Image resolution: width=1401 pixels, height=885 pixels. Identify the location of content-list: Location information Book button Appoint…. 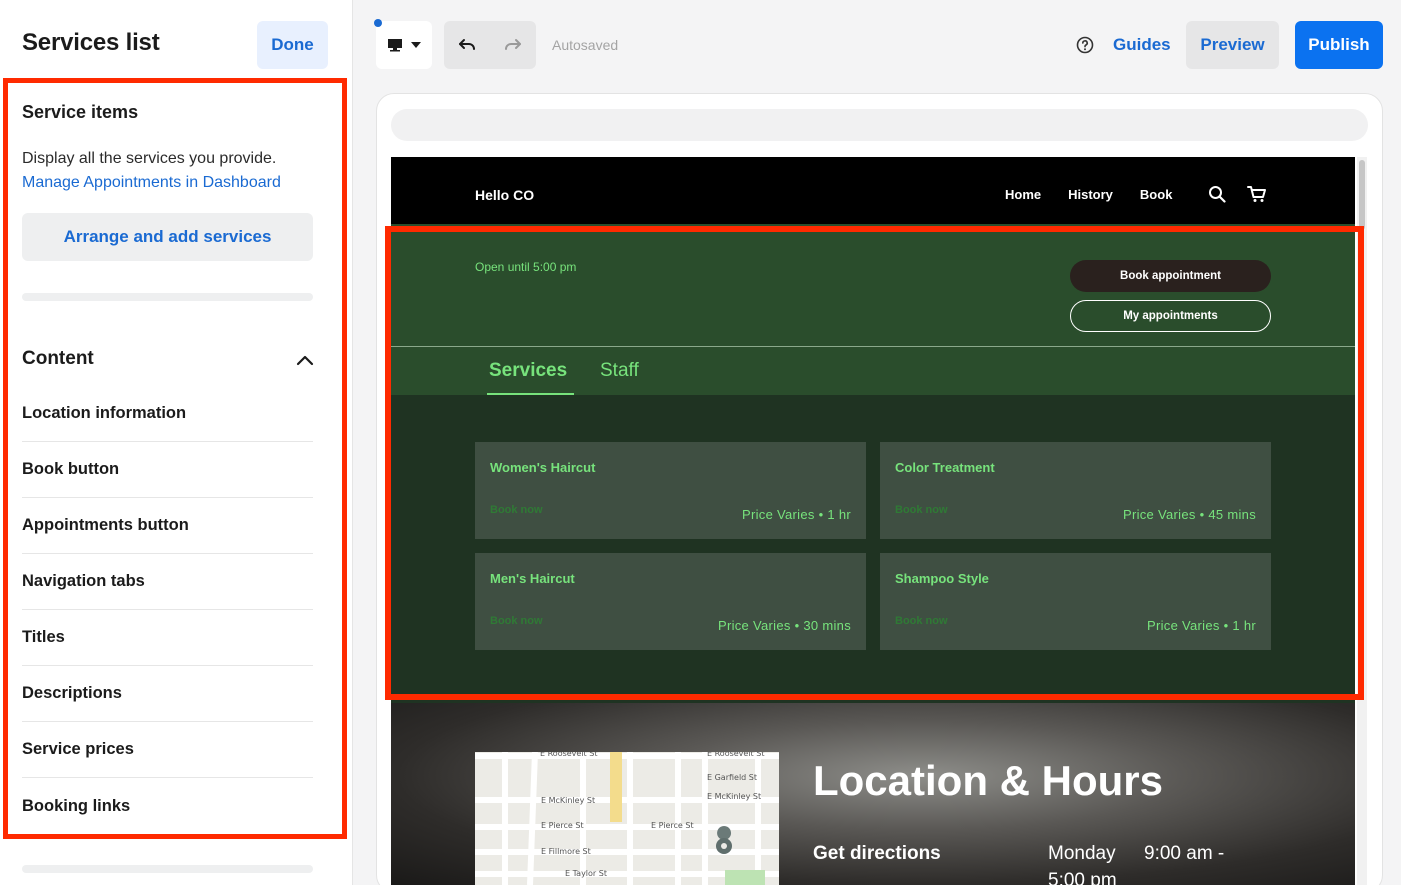
(167, 610).